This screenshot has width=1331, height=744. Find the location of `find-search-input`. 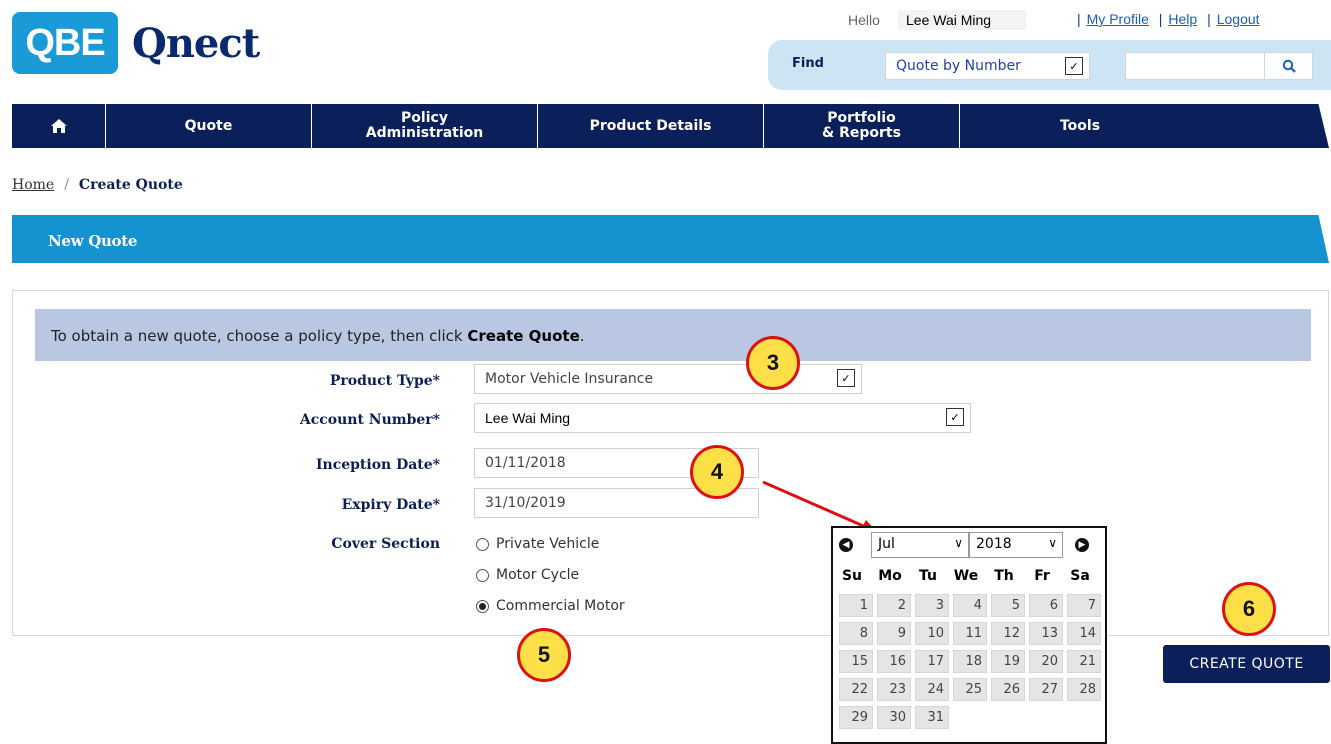

find-search-input is located at coordinates (1195, 66).